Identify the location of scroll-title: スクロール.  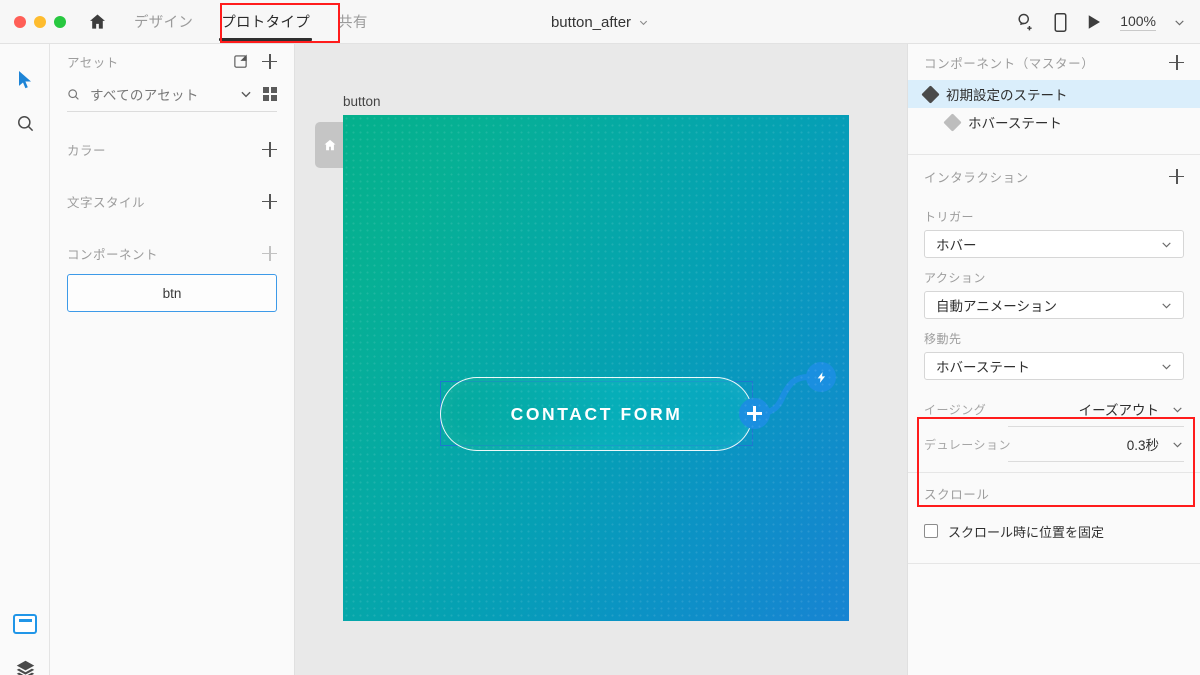
(957, 494).